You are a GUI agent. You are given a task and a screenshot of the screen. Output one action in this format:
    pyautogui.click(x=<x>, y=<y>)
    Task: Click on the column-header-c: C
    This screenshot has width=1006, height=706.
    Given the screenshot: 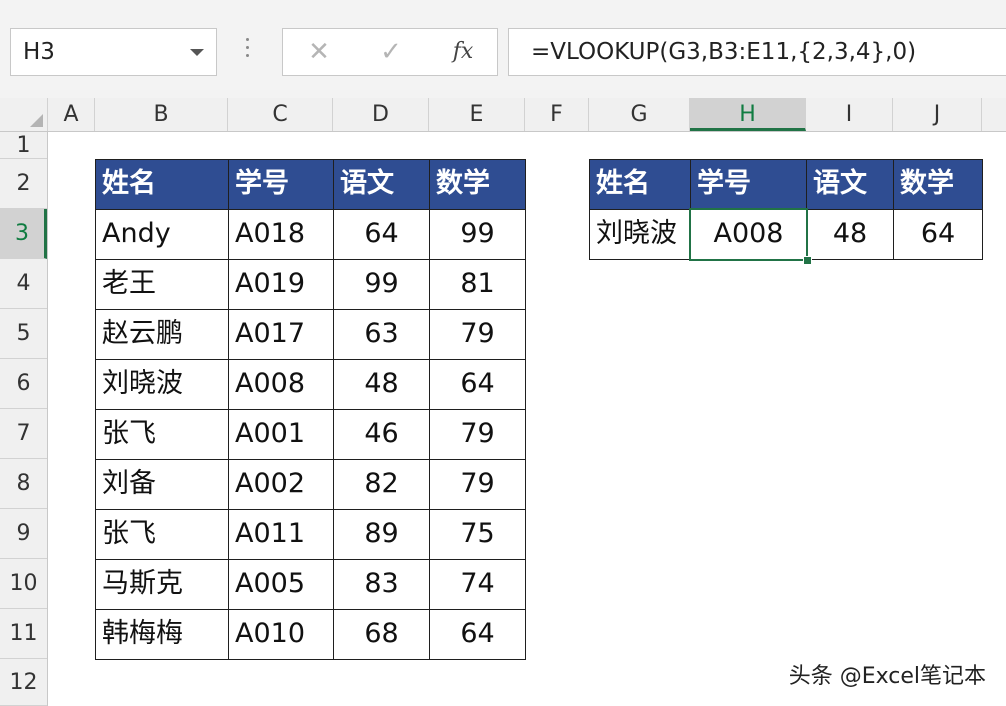 What is the action you would take?
    pyautogui.click(x=280, y=114)
    